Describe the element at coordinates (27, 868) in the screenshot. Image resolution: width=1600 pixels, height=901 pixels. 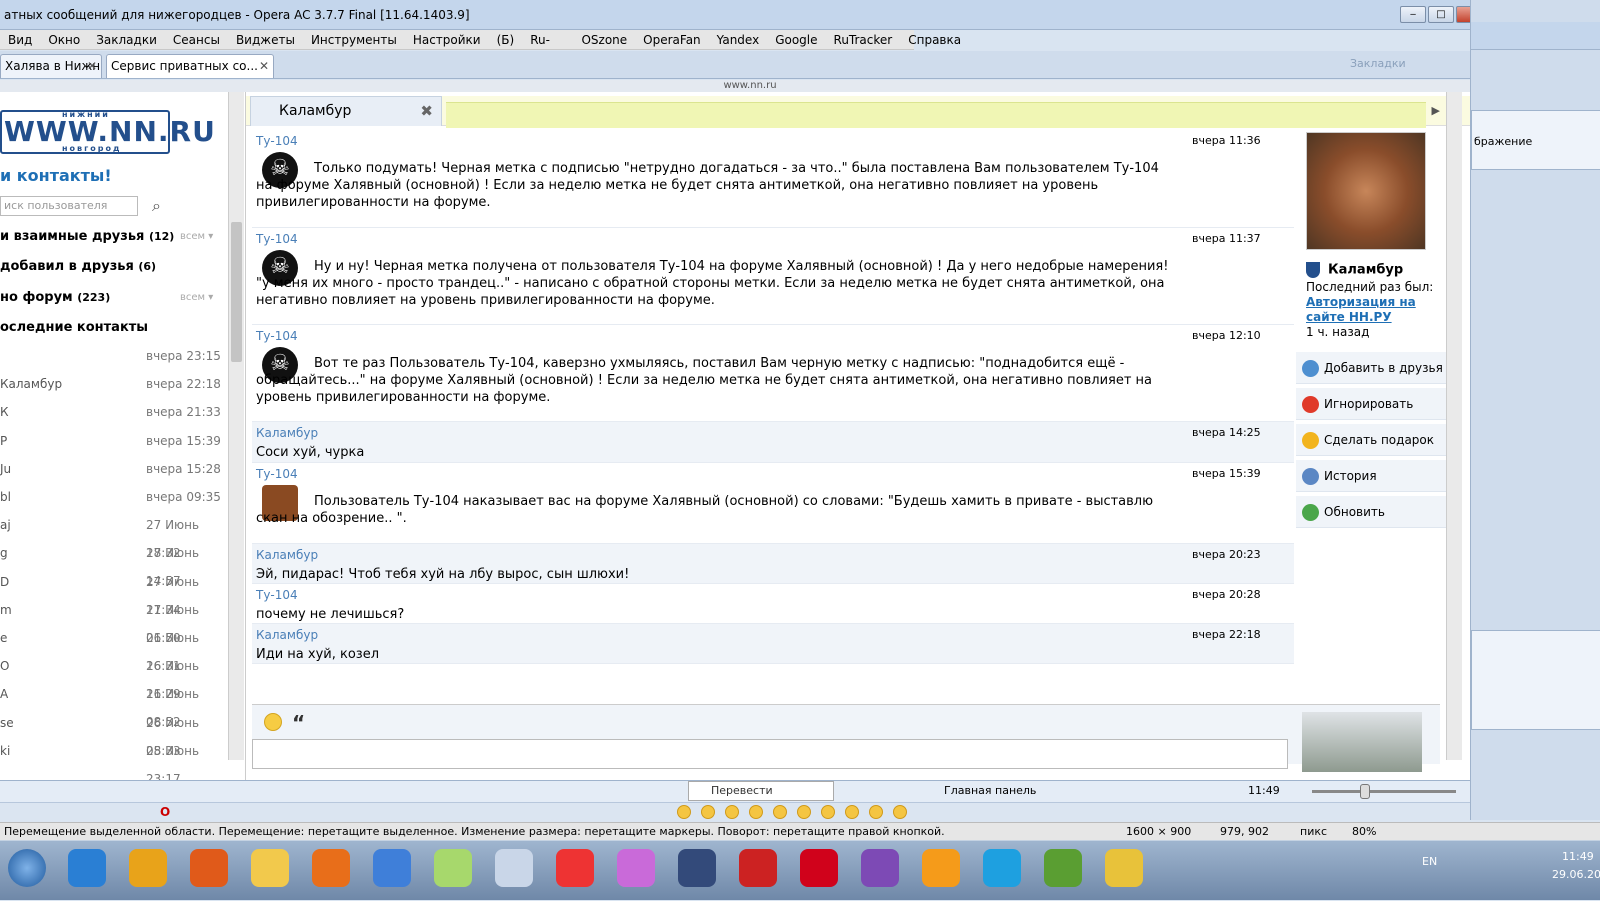
I see `start-button` at that location.